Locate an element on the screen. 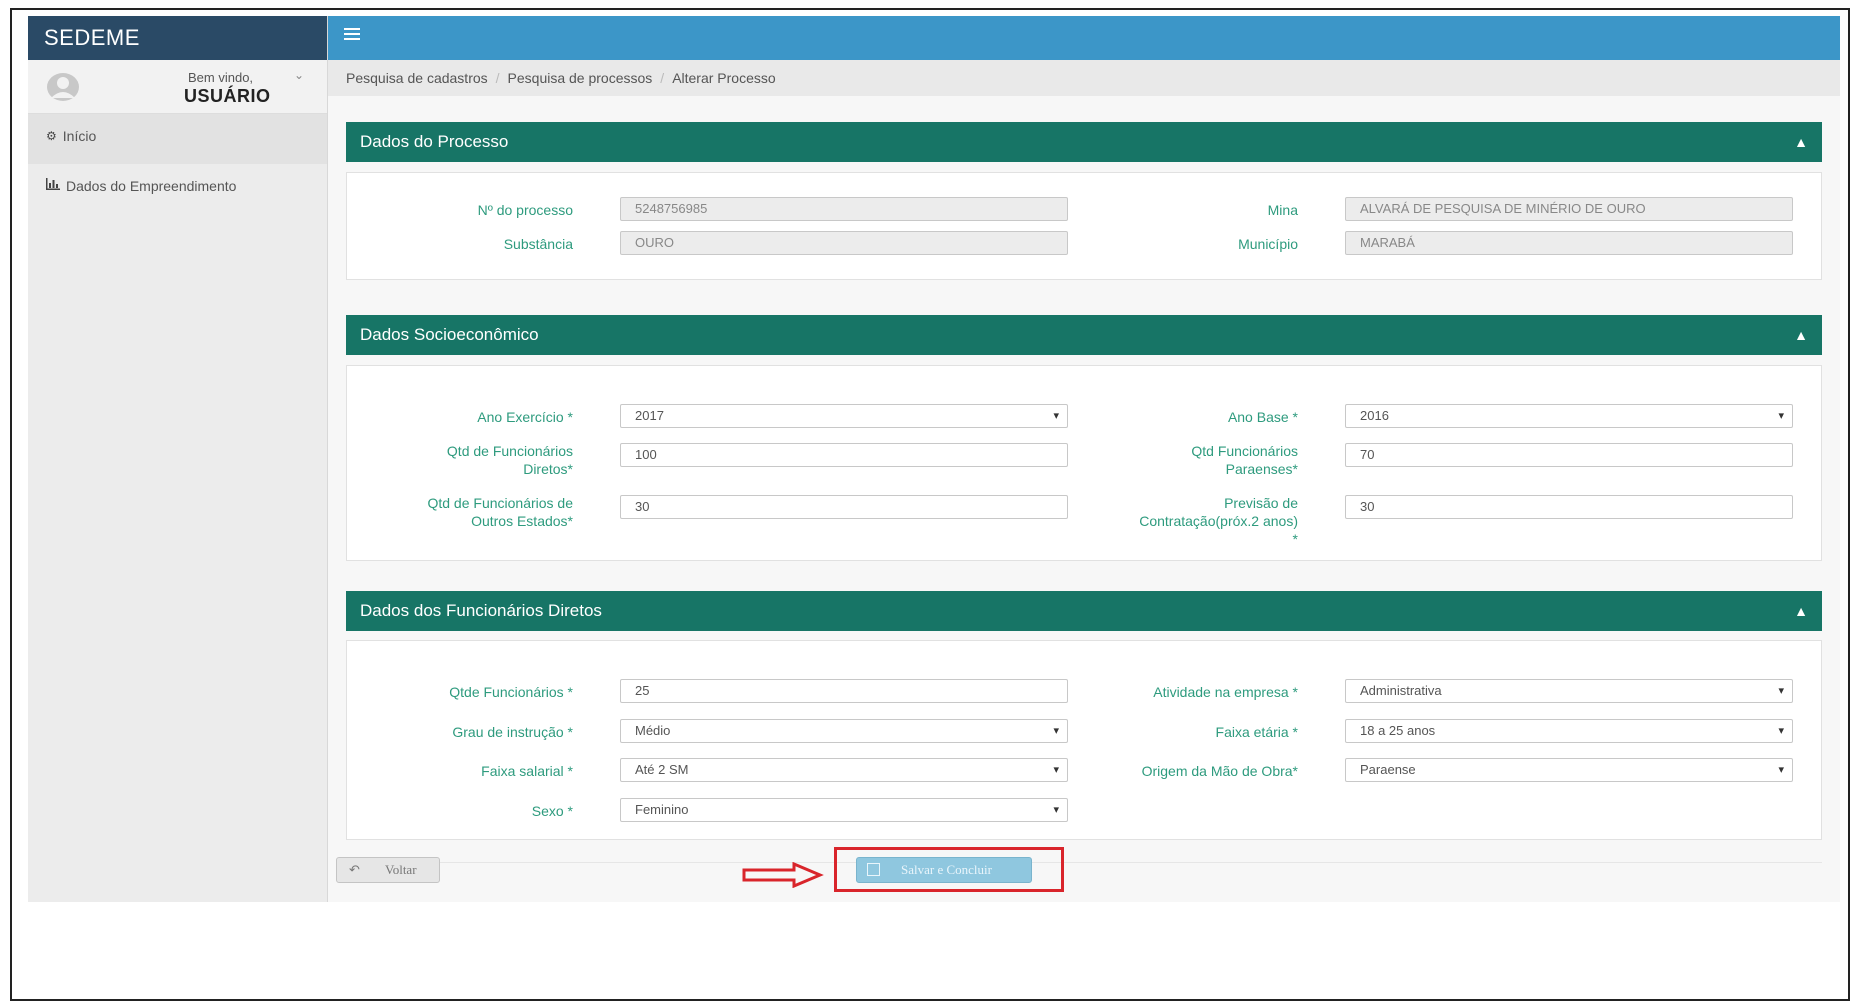 This screenshot has width=1852, height=1003. user-name: USUÁRIO is located at coordinates (227, 96).